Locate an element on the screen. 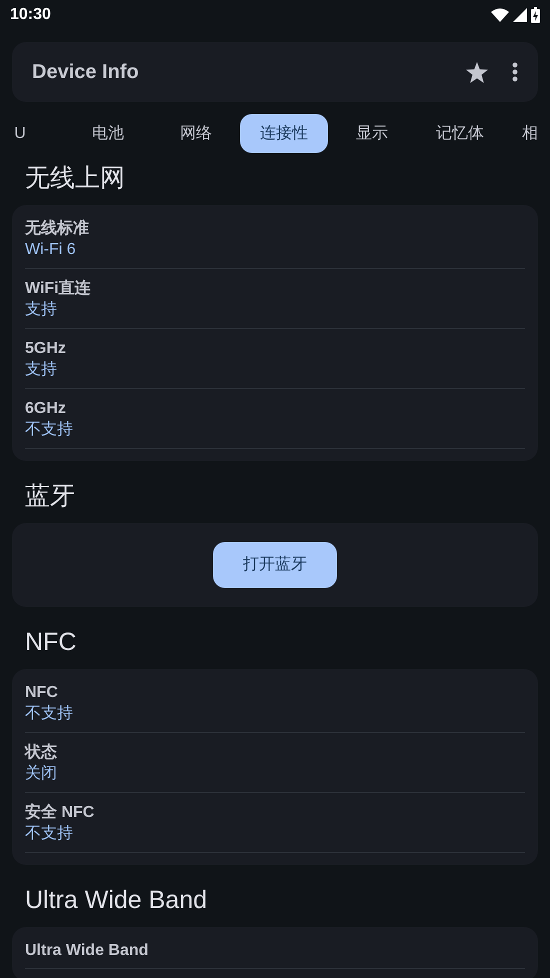 This screenshot has width=550, height=978. info-value: 关闭 is located at coordinates (41, 774).